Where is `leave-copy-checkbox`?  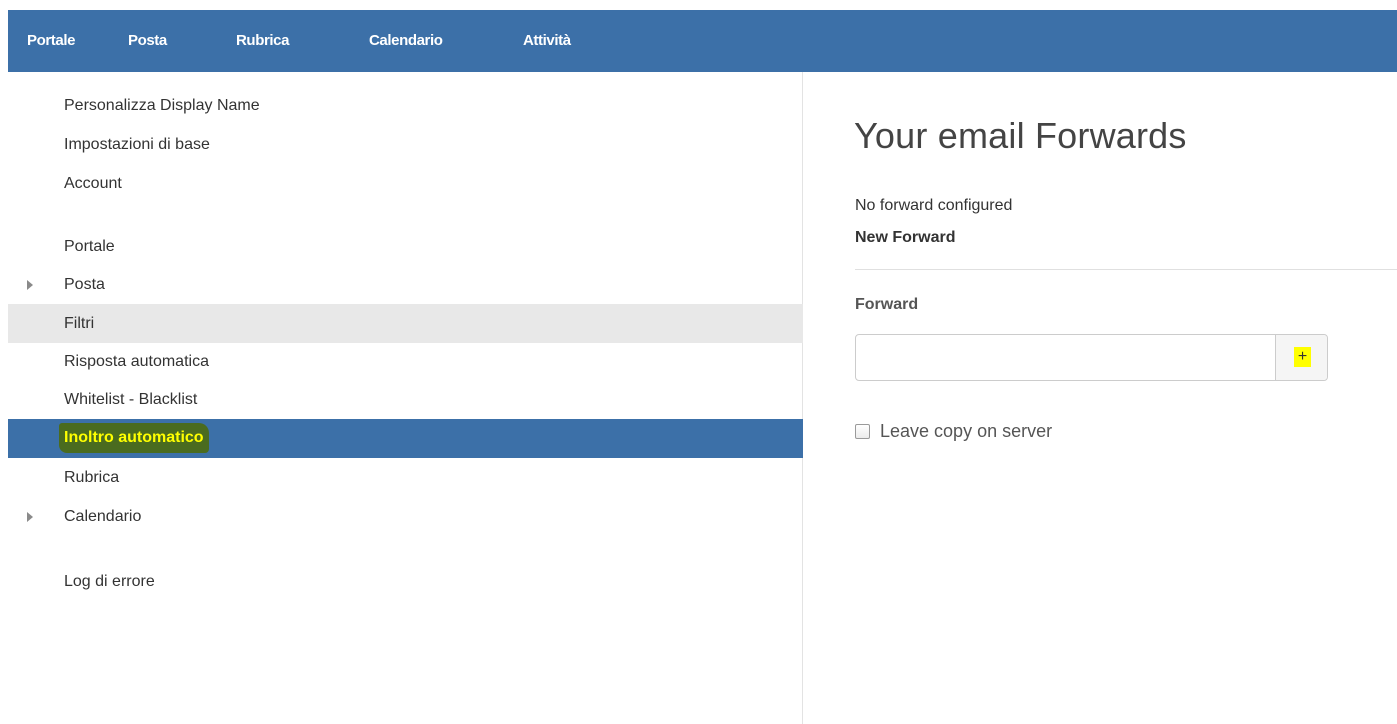
leave-copy-checkbox is located at coordinates (862, 431).